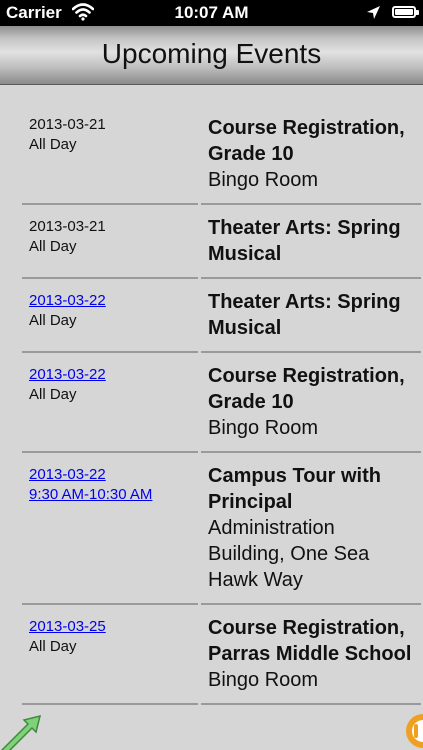 This screenshot has height=750, width=423. I want to click on status-time: 10:07 AM, so click(211, 12).